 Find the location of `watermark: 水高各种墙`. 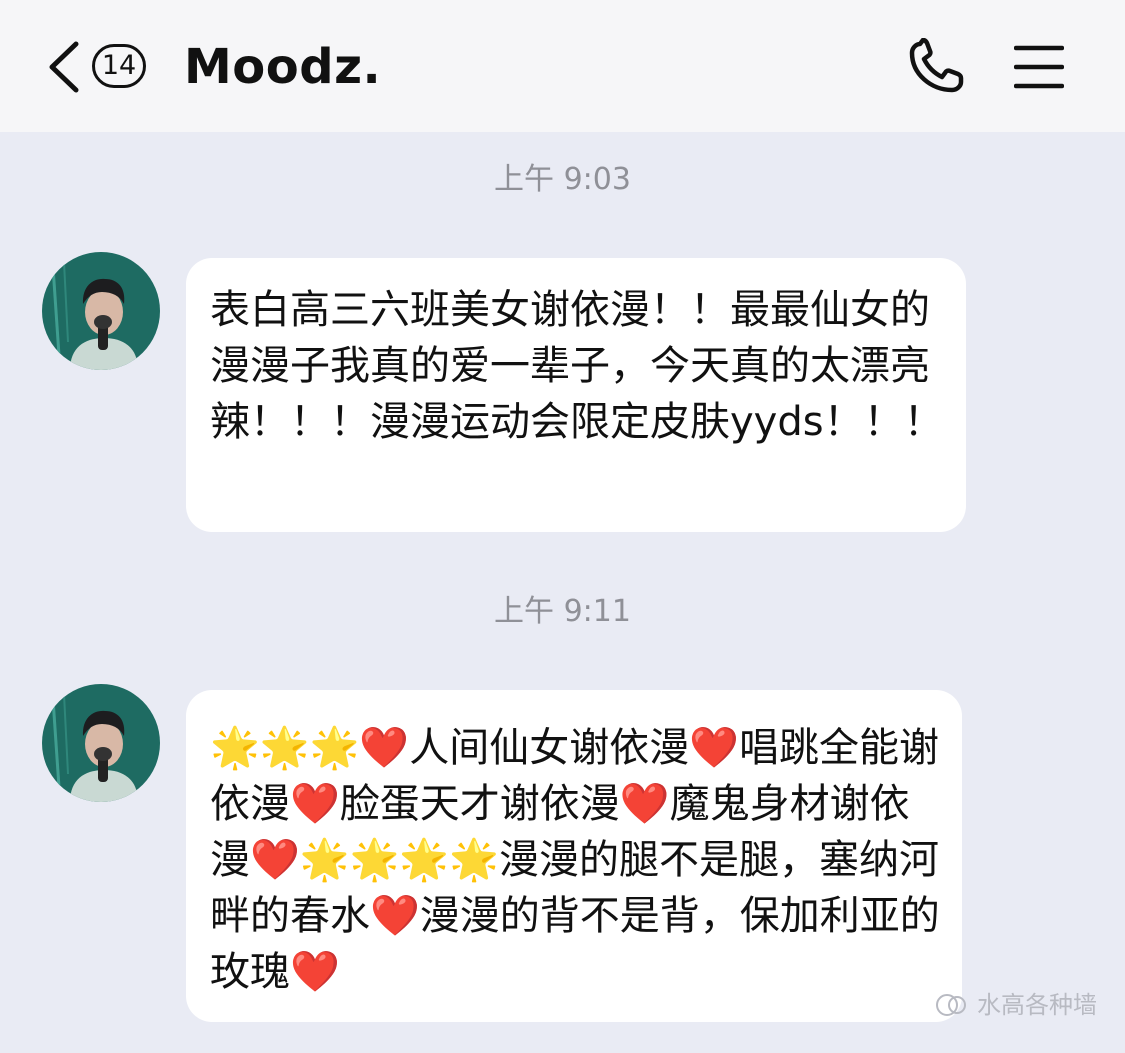

watermark: 水高各种墙 is located at coordinates (1015, 1004).